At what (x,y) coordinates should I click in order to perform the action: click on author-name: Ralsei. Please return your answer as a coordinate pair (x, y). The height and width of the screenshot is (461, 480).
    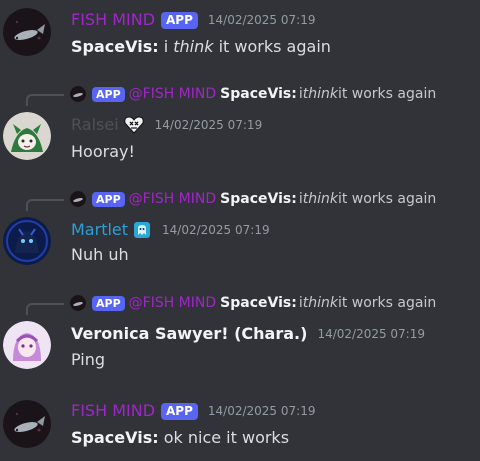
    Looking at the image, I should click on (95, 125).